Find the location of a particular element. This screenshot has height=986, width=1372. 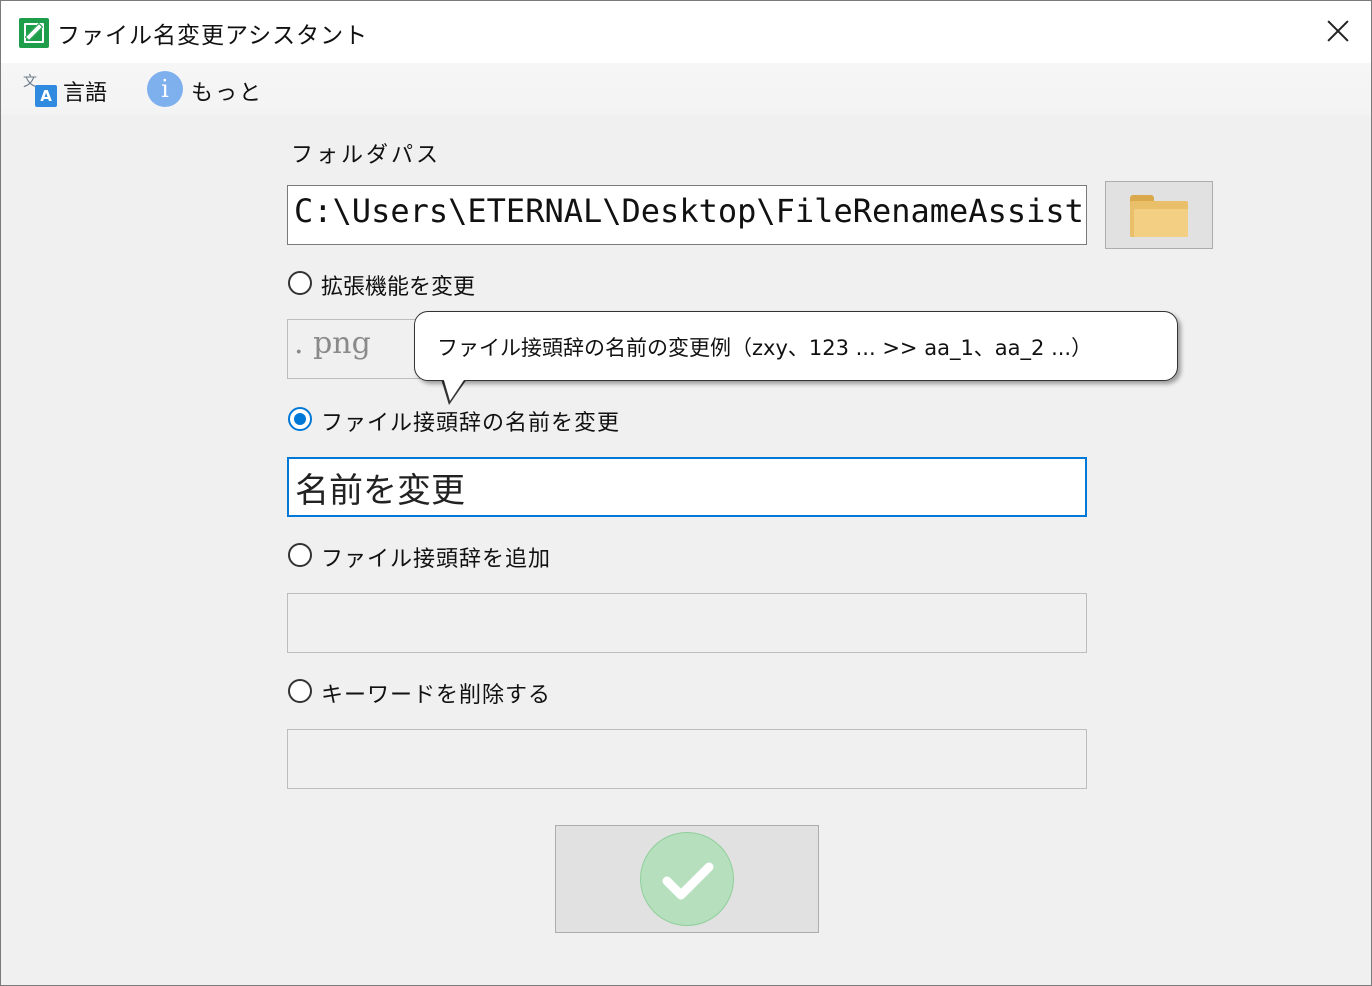

delete-keyword-radio is located at coordinates (300, 691).